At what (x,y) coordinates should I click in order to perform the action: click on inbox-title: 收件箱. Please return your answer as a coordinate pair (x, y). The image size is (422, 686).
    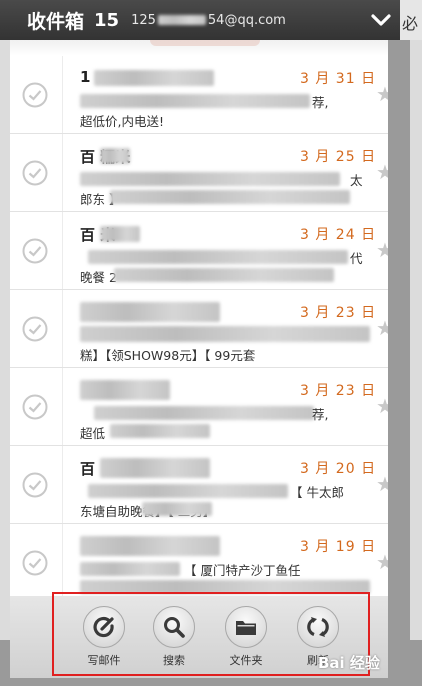
    Looking at the image, I should click on (56, 21).